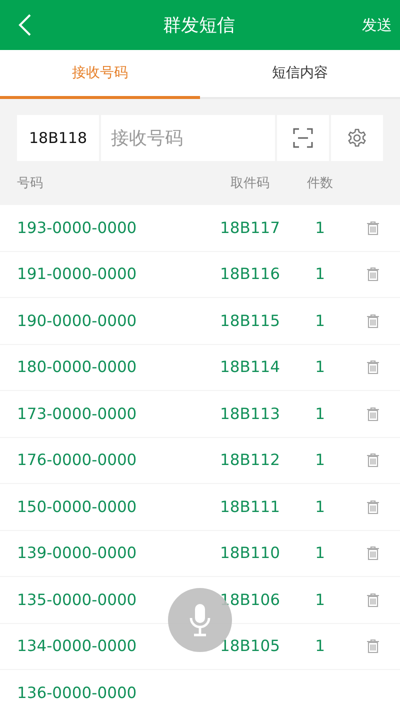  I want to click on pickup-code: 18B116, so click(250, 274).